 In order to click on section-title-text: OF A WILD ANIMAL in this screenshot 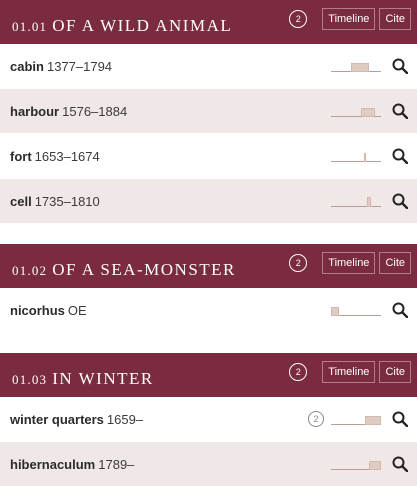, I will do `click(142, 25)`.